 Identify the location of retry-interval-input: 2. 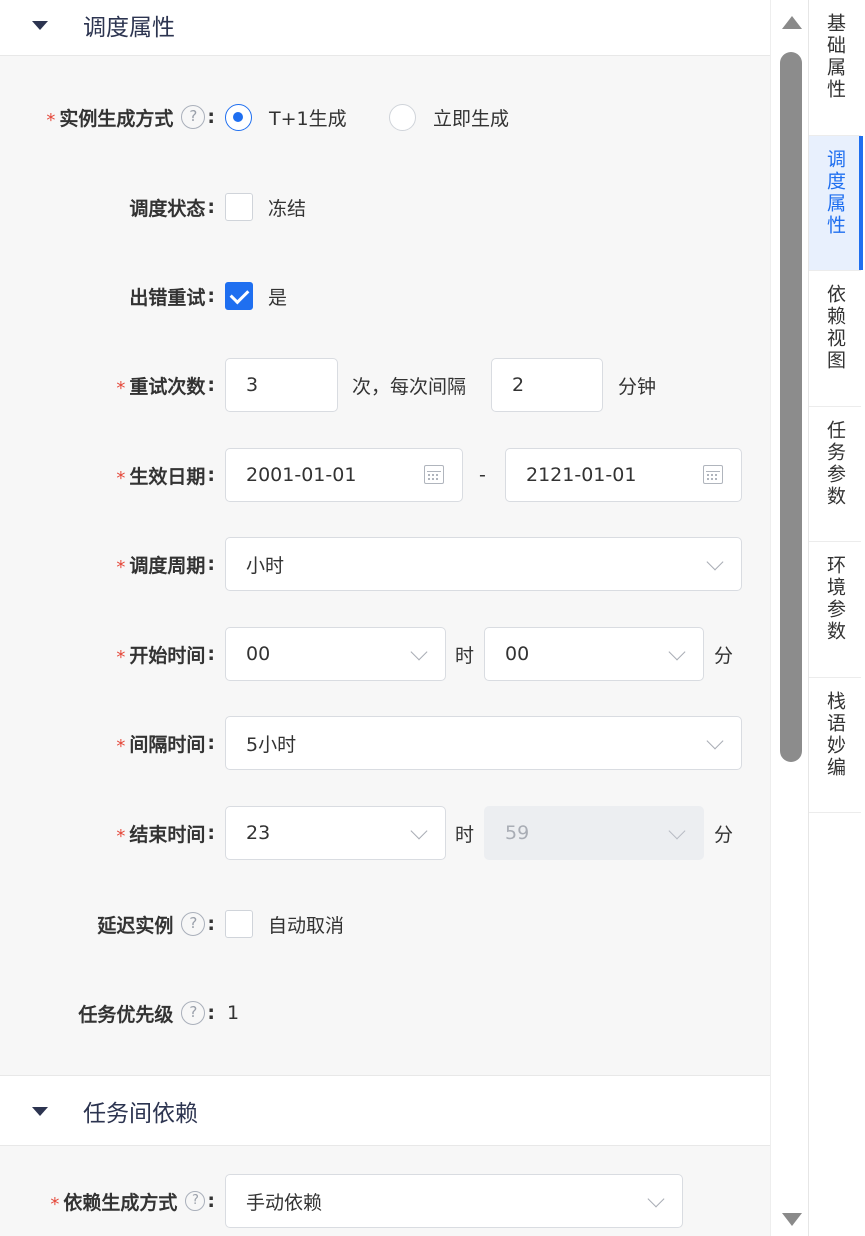
(547, 385).